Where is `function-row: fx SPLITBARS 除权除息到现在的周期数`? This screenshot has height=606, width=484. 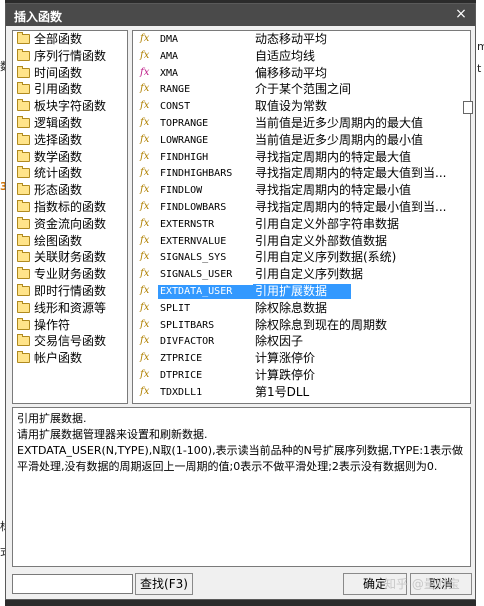 function-row: fx SPLITBARS 除权除息到现在的周期数 is located at coordinates (301, 325).